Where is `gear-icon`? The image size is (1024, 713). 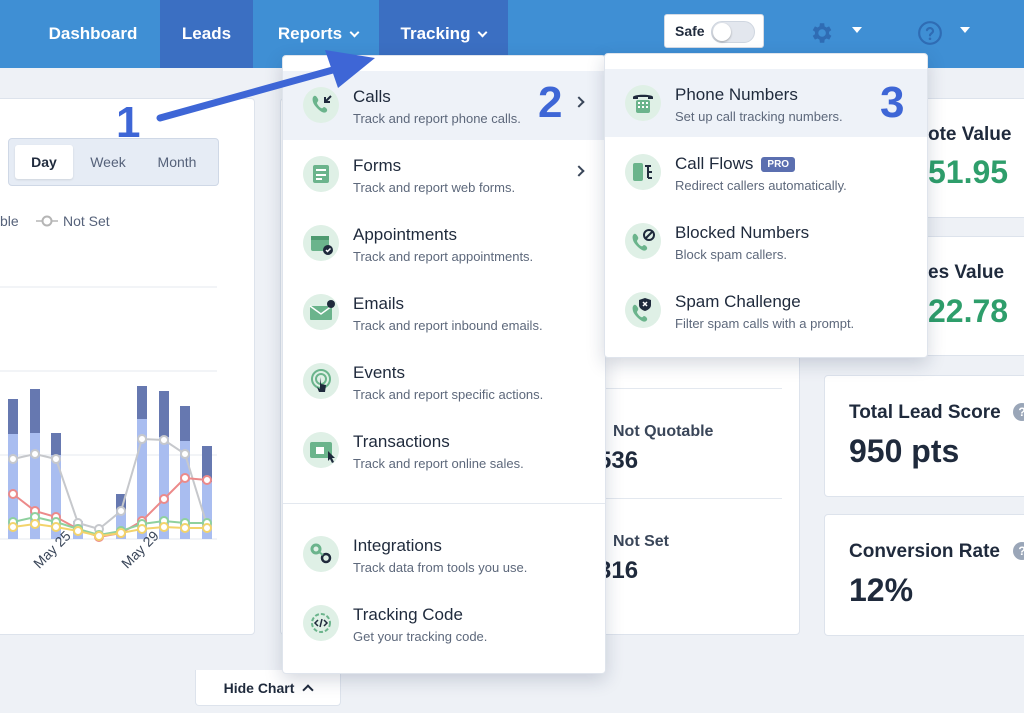
gear-icon is located at coordinates (821, 33).